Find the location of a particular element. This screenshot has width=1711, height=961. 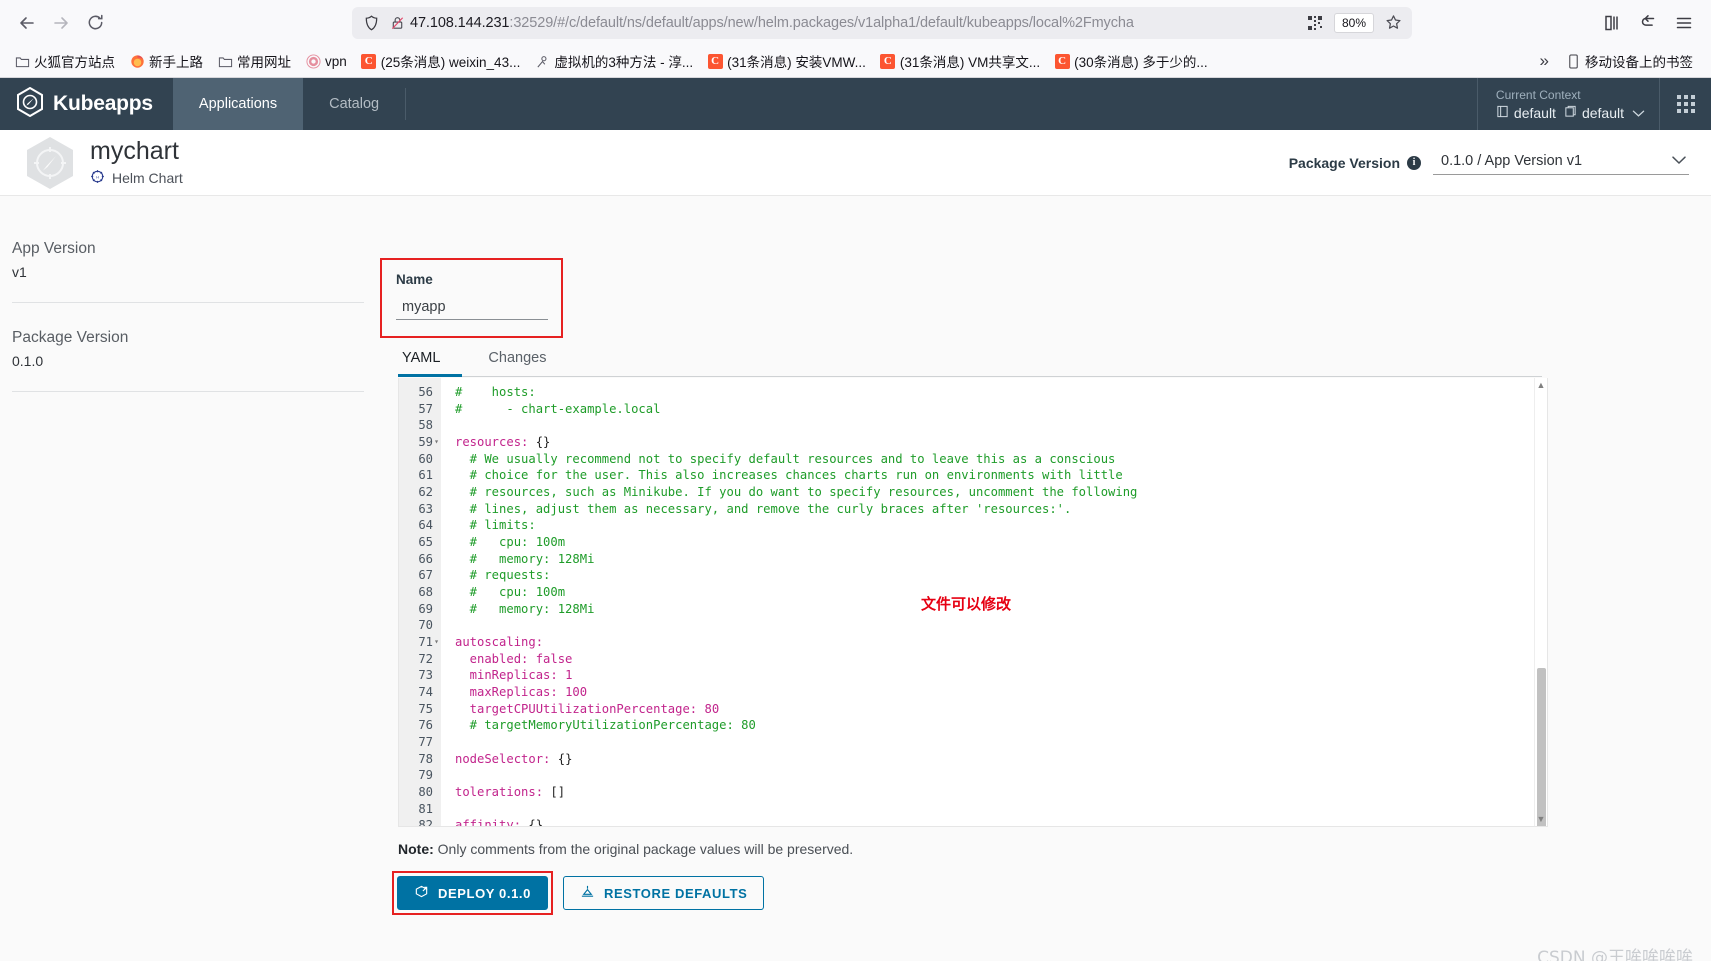

editor-line-number: 56 is located at coordinates (425, 392).